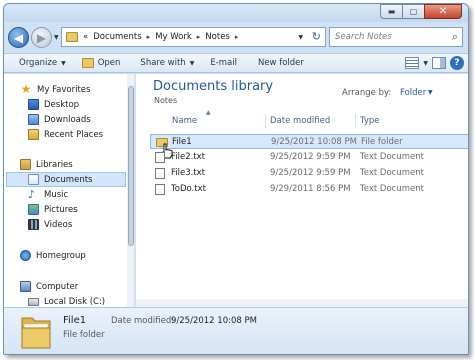  I want to click on new-folder-label: New folder, so click(280, 63).